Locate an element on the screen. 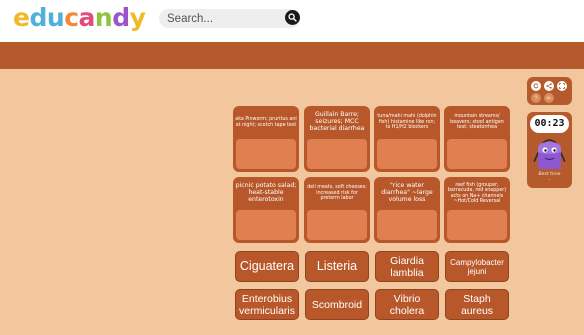  help-icon is located at coordinates (536, 98).